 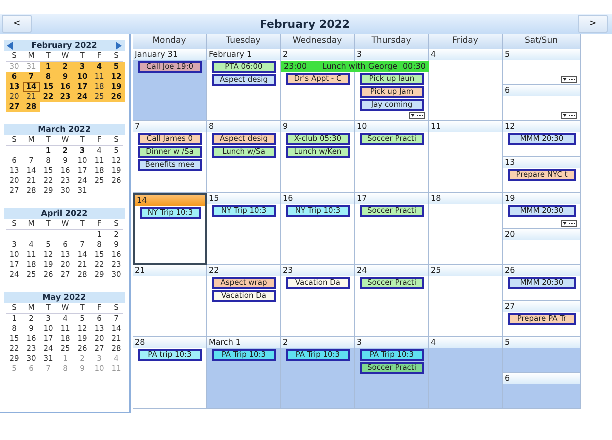 I want to click on column-header: Monday, so click(x=170, y=41).